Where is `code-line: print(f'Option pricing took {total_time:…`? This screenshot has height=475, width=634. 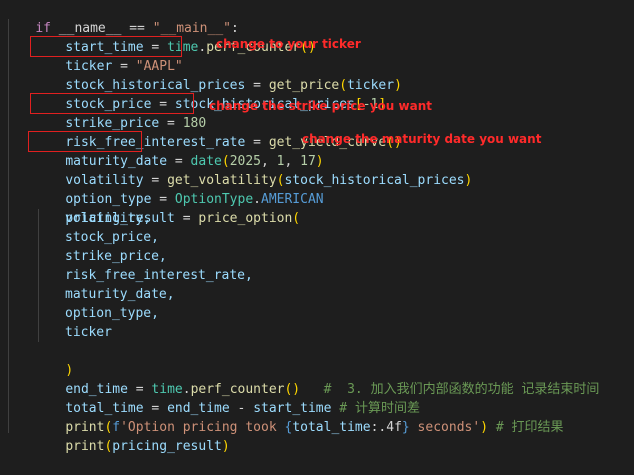
code-line: print(f'Option pricing took {total_time:… is located at coordinates (298, 417).